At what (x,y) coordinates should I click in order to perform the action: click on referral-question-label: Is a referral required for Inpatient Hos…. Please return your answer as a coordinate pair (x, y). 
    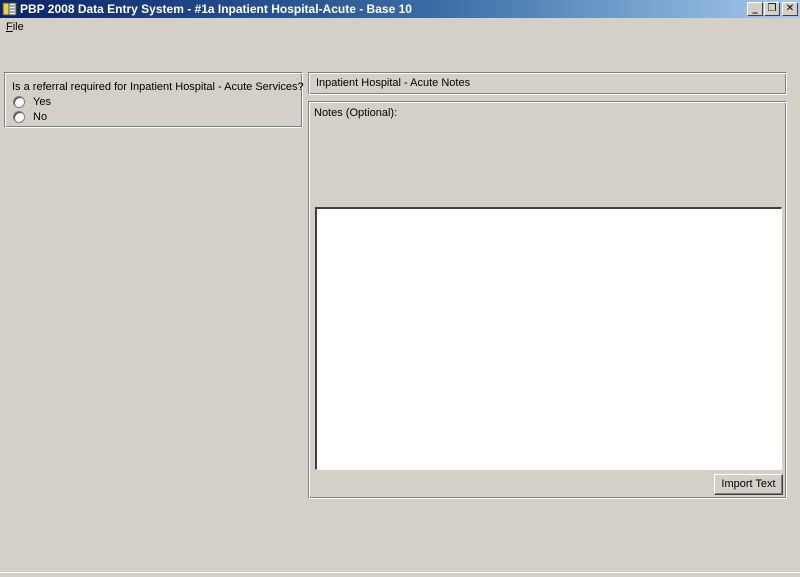
    Looking at the image, I should click on (158, 87).